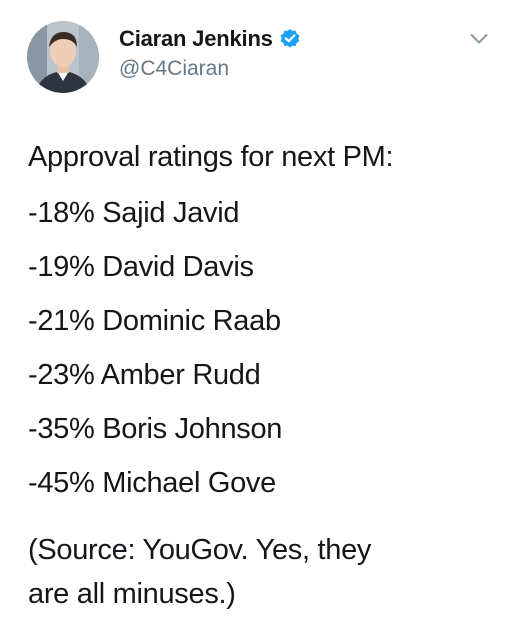 The width and height of the screenshot is (510, 640). Describe the element at coordinates (152, 483) in the screenshot. I see `list-item: -45% Michael Gove` at that location.